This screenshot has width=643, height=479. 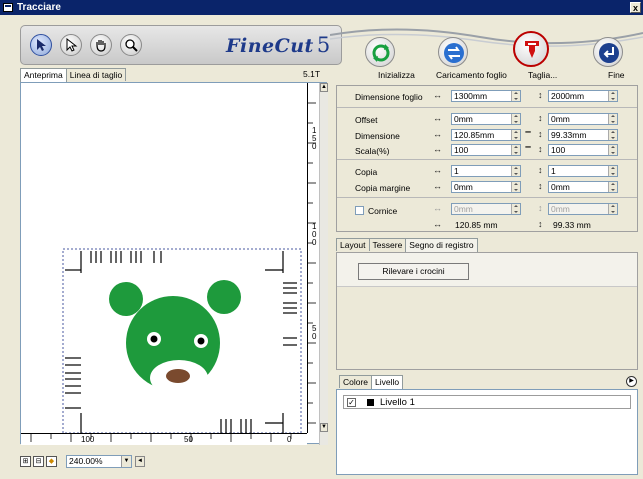 I want to click on fit-width-icon: ⊟, so click(x=38, y=461).